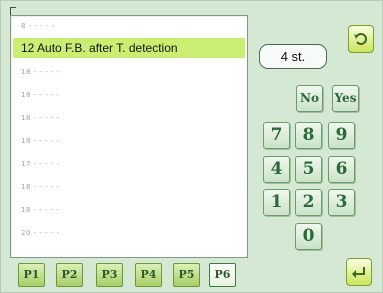 The width and height of the screenshot is (383, 293). What do you see at coordinates (276, 169) in the screenshot?
I see `key-4: 4` at bounding box center [276, 169].